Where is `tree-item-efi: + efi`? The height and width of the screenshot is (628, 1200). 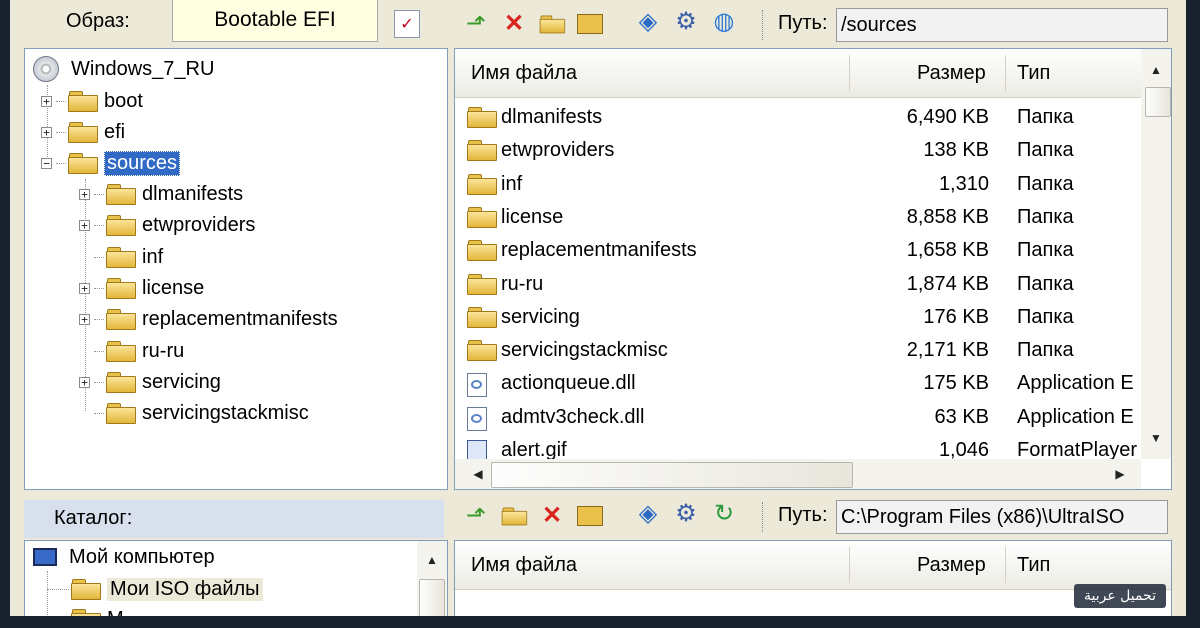 tree-item-efi: + efi is located at coordinates (83, 132).